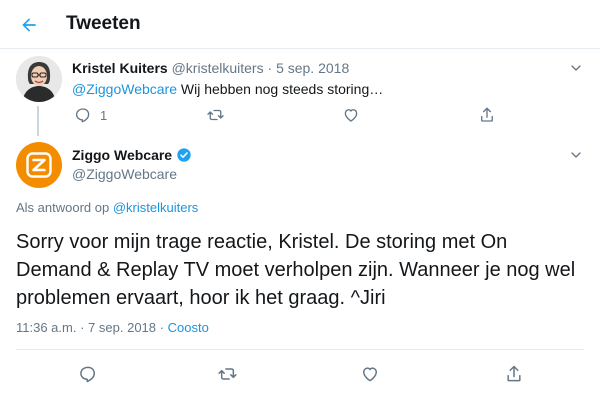 Image resolution: width=600 pixels, height=400 pixels. I want to click on tweet-meta: 11:36 a.m. · 7 sep. 2018 · Coosto, so click(112, 327).